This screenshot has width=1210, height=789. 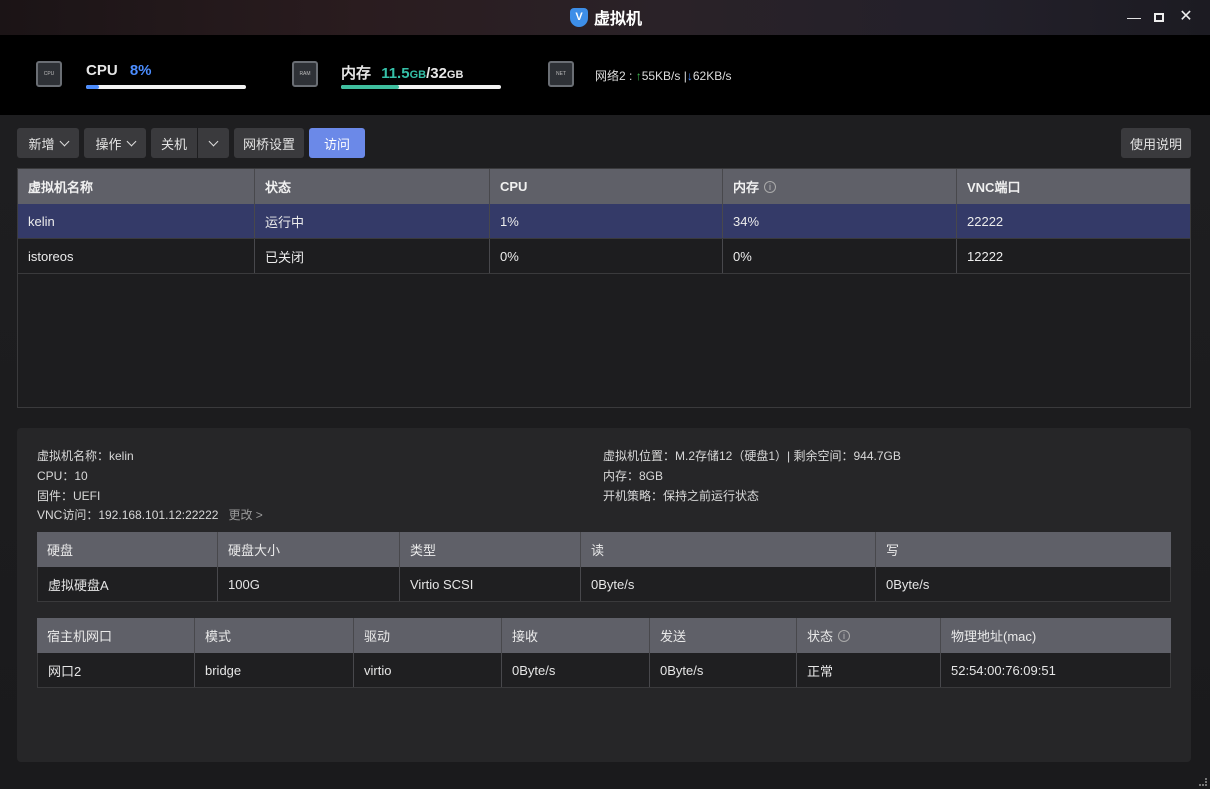 I want to click on vm-table-header: 虚拟机名称 状态 CPU 内存 i VNC端口, so click(x=604, y=186).